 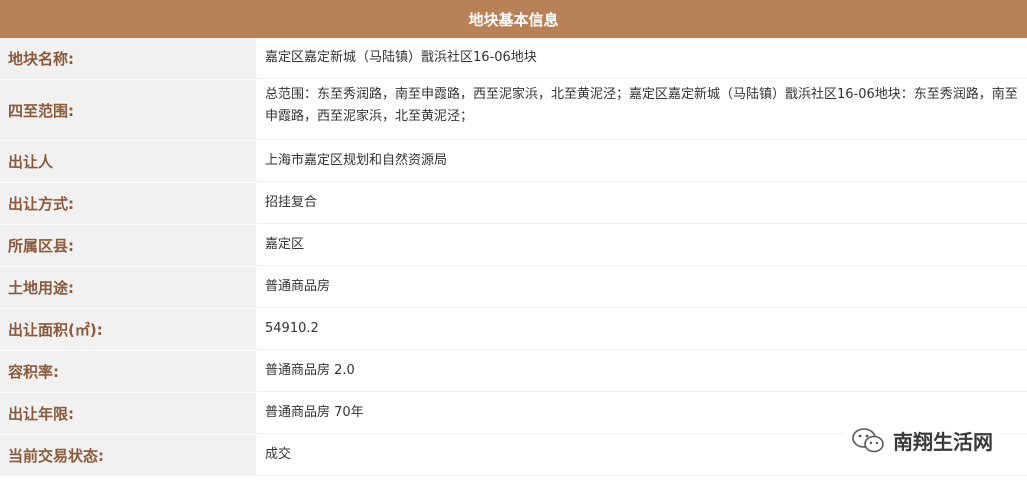 I want to click on row-value: 上海市嘉定区规划和自然资源局, so click(x=642, y=161).